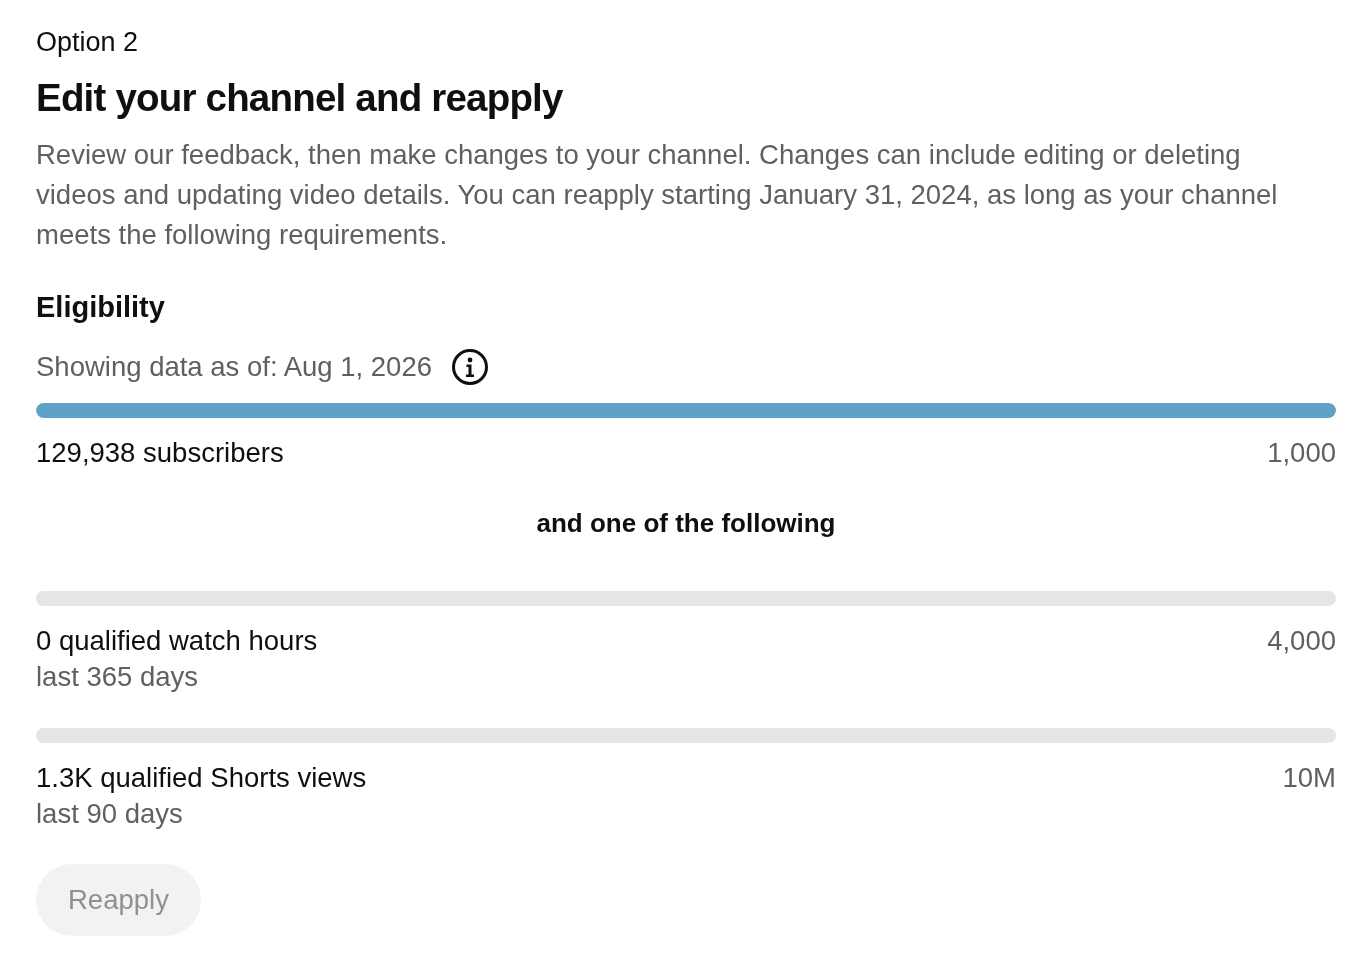  What do you see at coordinates (87, 42) in the screenshot?
I see `option-label: Option 2` at bounding box center [87, 42].